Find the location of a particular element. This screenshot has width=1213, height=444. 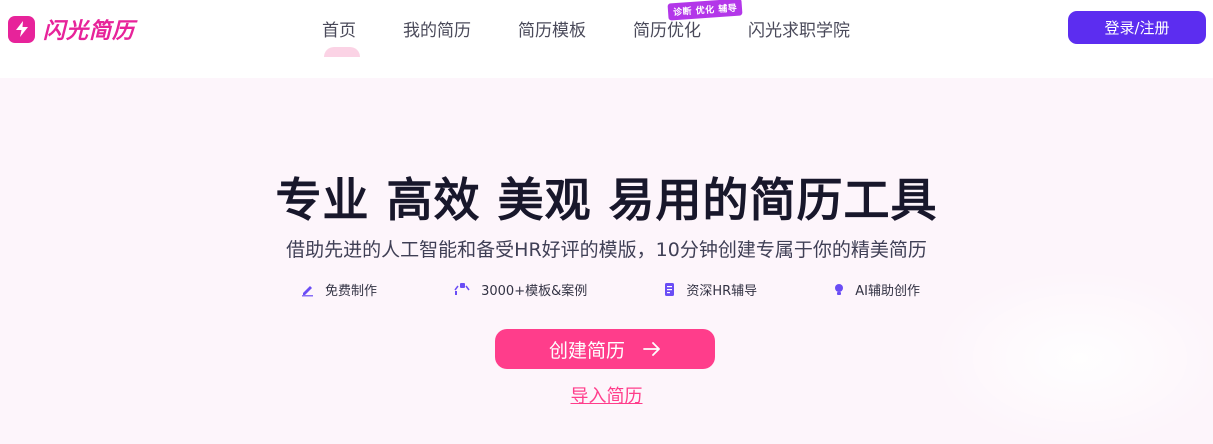

brand-logo: 闪光简历 is located at coordinates (71, 29).